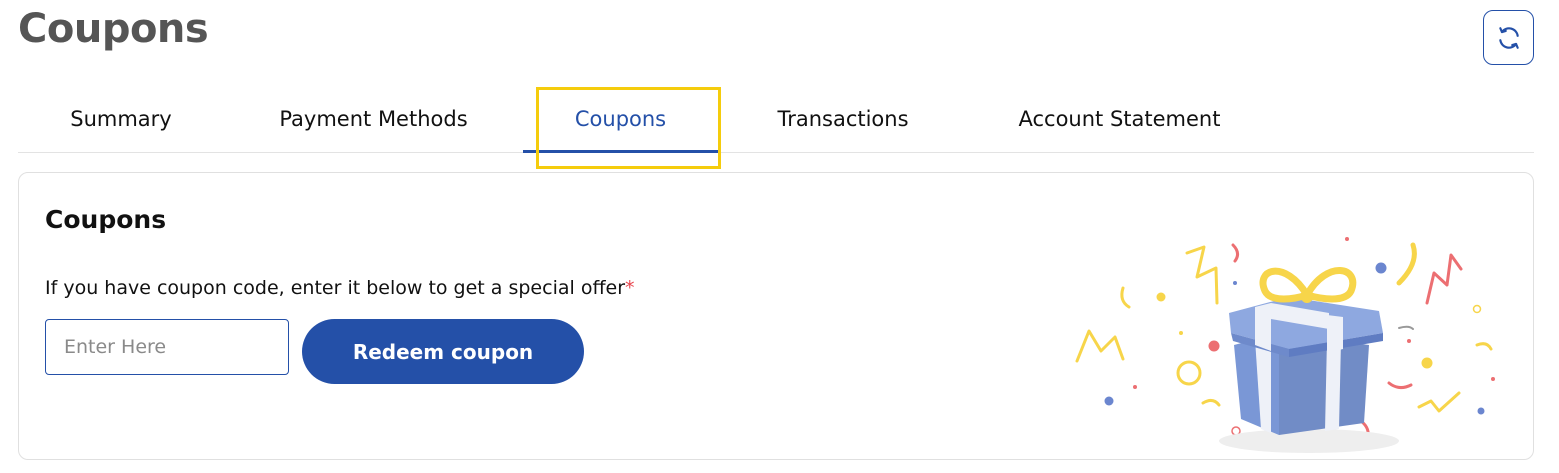 The height and width of the screenshot is (473, 1559). What do you see at coordinates (106, 219) in the screenshot?
I see `card-title: Coupons` at bounding box center [106, 219].